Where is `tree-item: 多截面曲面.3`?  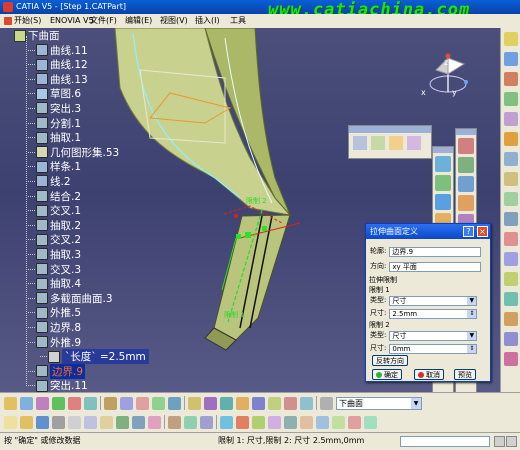
tree-item: 多截面曲面.3 is located at coordinates (70, 298).